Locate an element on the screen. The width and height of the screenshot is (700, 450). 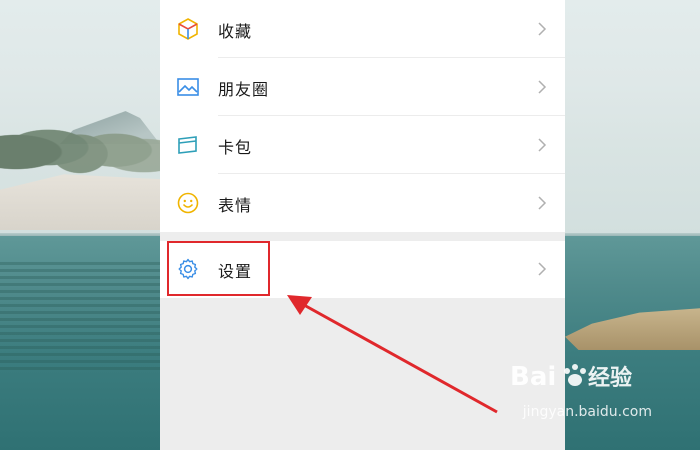
menu-item-card-wallet: 卡包 is located at coordinates (362, 145).